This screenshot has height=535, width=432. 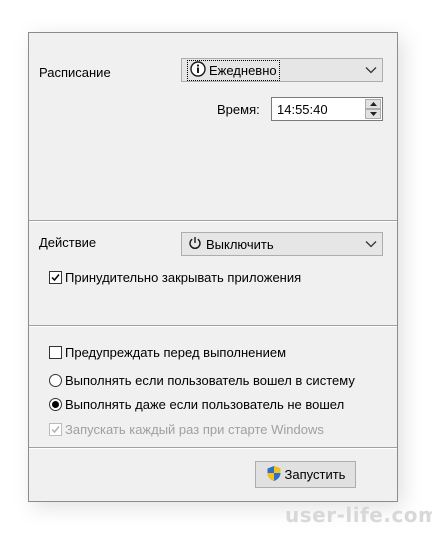 What do you see at coordinates (274, 475) in the screenshot?
I see `uac-shield-icon` at bounding box center [274, 475].